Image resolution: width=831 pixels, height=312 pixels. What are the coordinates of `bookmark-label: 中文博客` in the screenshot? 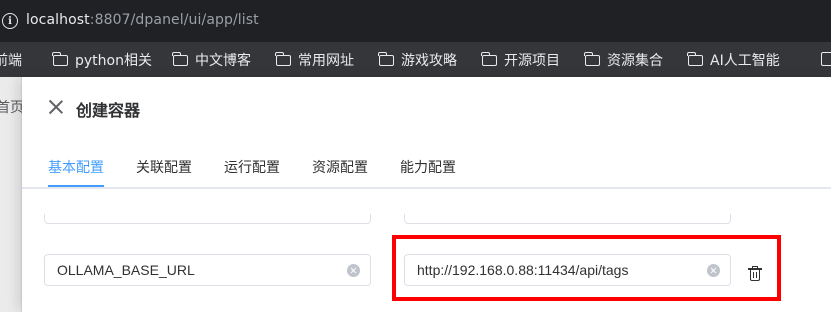 It's located at (223, 61).